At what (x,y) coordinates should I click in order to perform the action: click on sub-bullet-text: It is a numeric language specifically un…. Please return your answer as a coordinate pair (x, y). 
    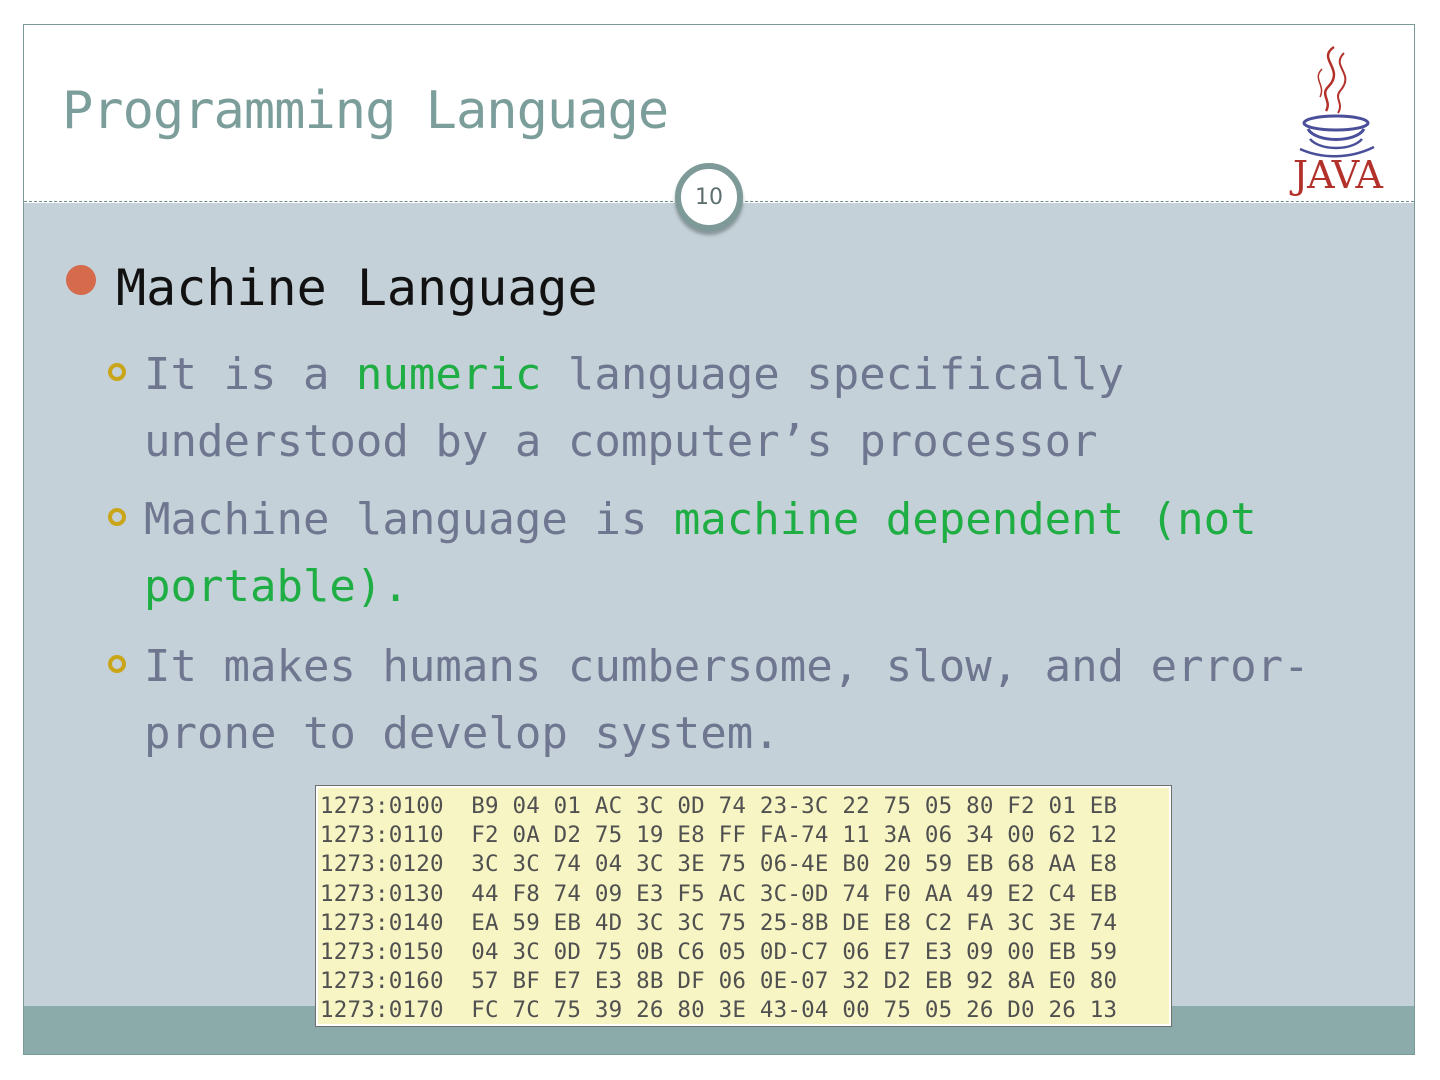
    Looking at the image, I should click on (634, 408).